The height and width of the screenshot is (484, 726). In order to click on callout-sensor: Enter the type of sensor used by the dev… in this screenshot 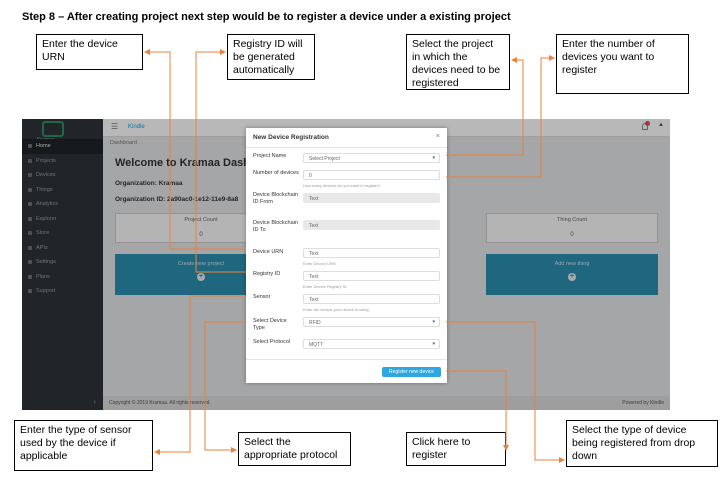, I will do `click(83, 445)`.